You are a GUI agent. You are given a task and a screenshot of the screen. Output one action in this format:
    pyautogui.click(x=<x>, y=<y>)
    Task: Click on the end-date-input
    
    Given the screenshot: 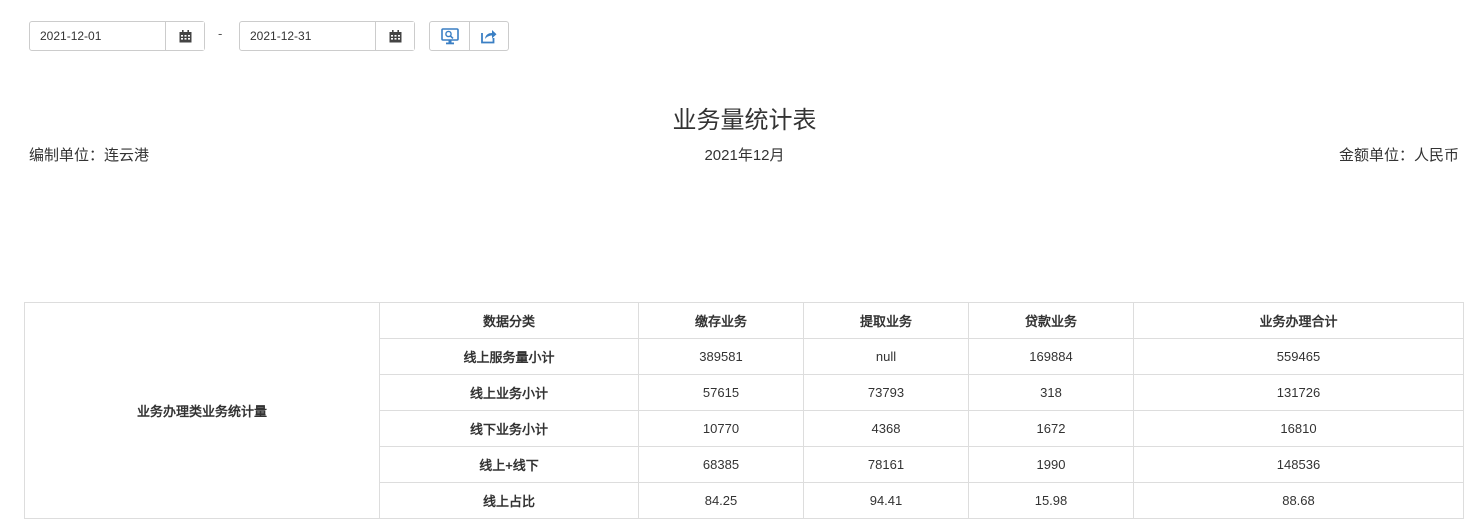 What is the action you would take?
    pyautogui.click(x=302, y=36)
    